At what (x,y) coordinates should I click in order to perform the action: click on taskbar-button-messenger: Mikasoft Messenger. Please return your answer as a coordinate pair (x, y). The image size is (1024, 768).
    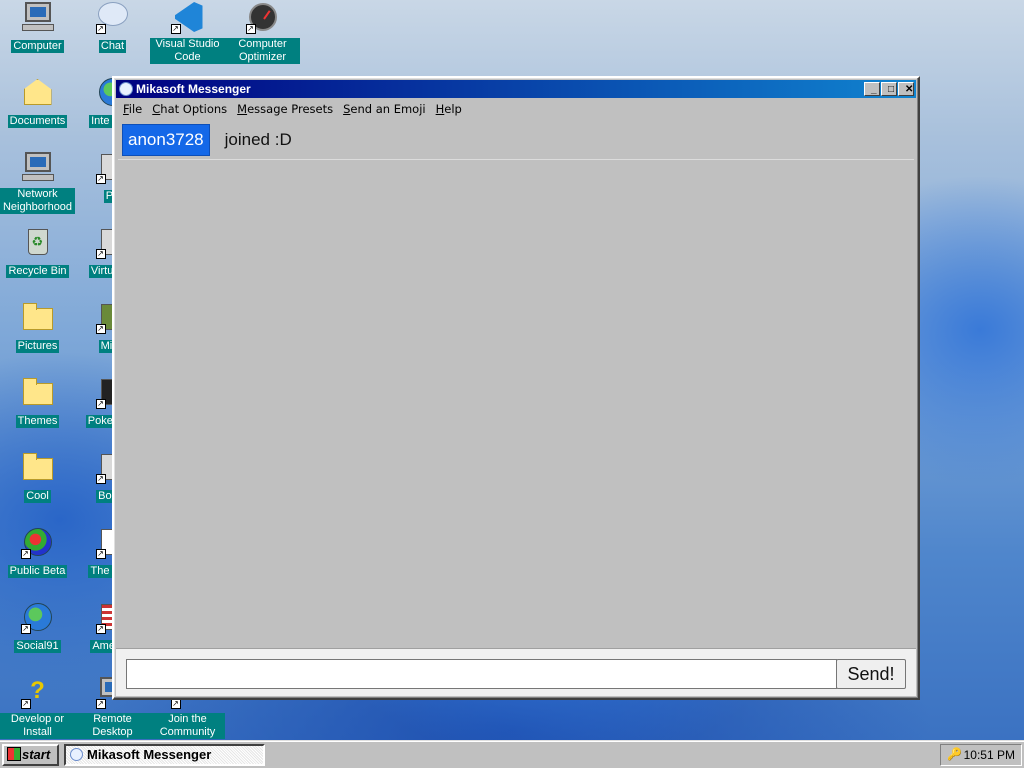
    Looking at the image, I should click on (164, 755).